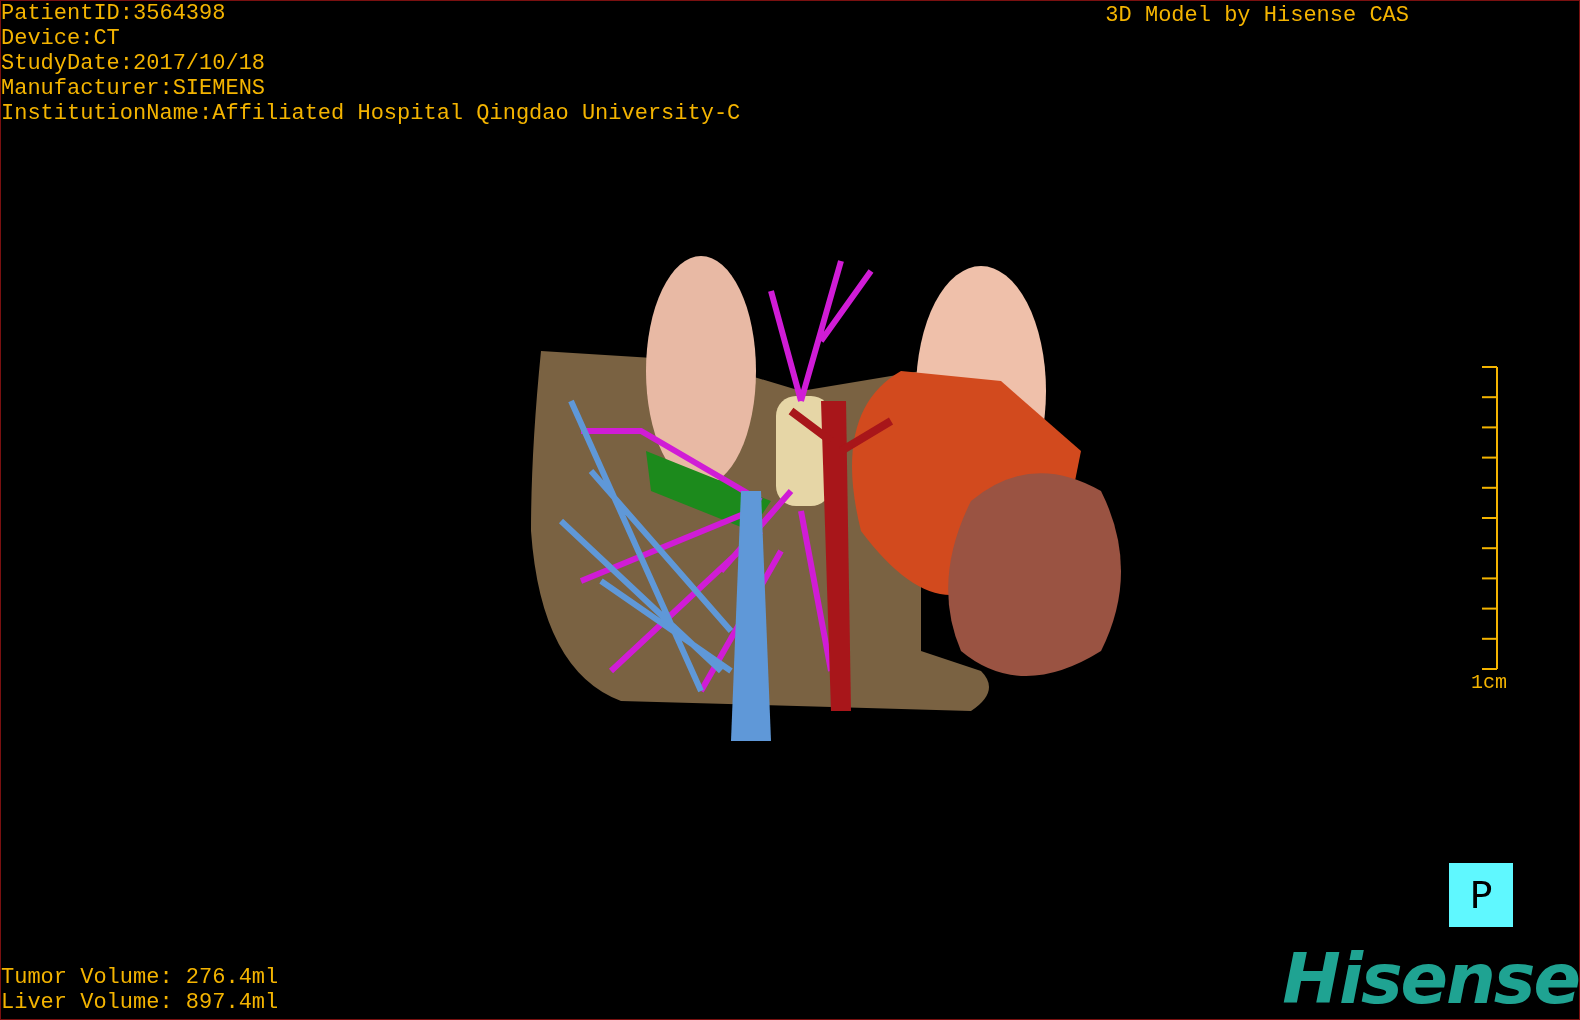 The height and width of the screenshot is (1020, 1580). What do you see at coordinates (1481, 895) in the screenshot?
I see `orientation-button: P` at bounding box center [1481, 895].